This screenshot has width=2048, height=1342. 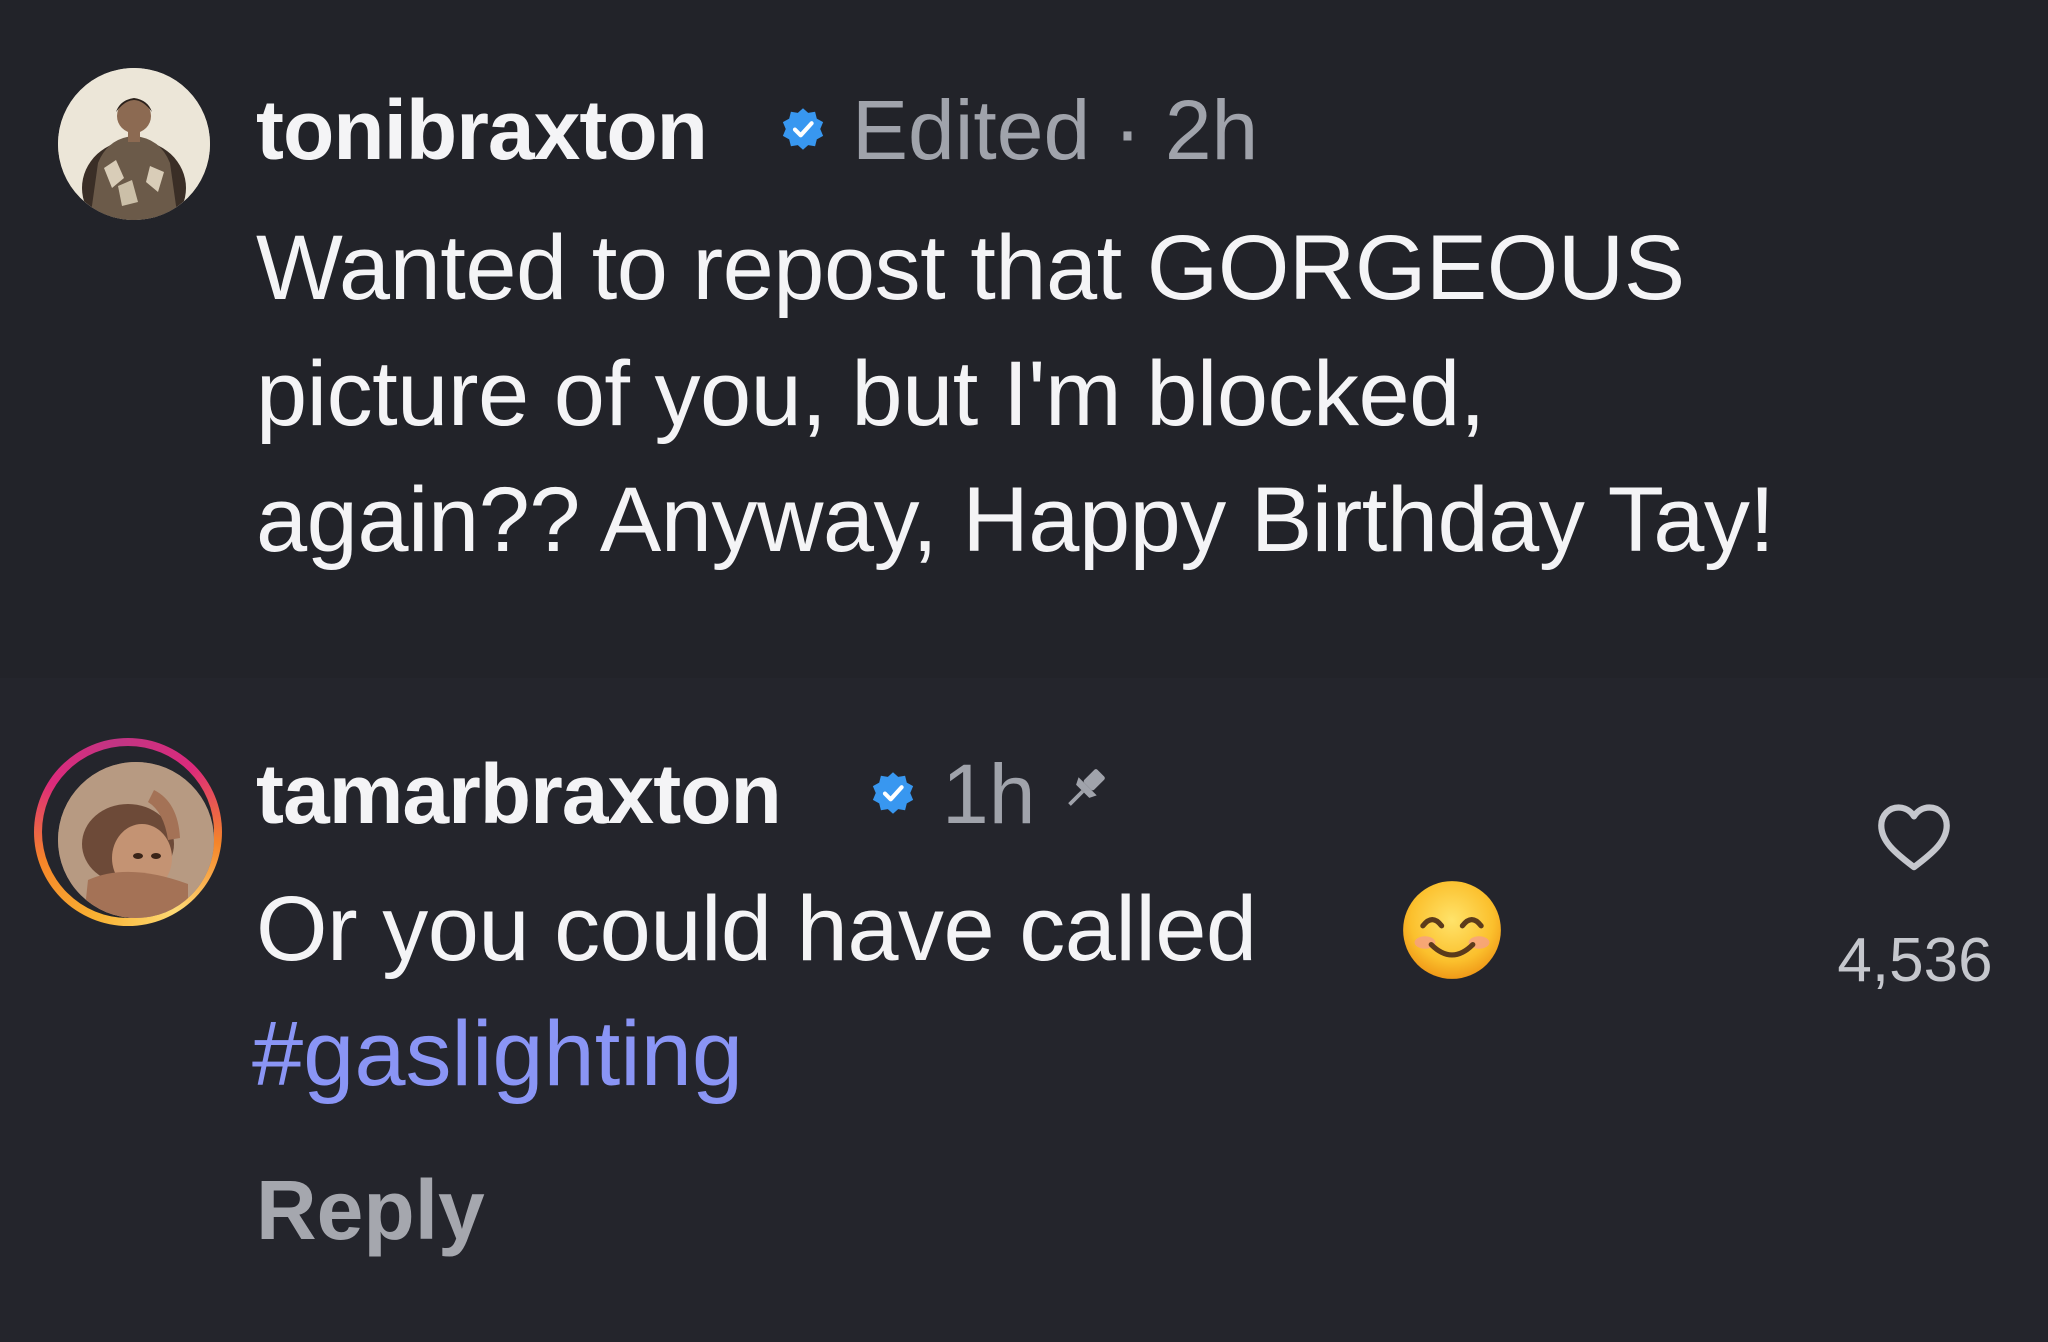 What do you see at coordinates (497, 1054) in the screenshot?
I see `hashtag-link: #gaslighting` at bounding box center [497, 1054].